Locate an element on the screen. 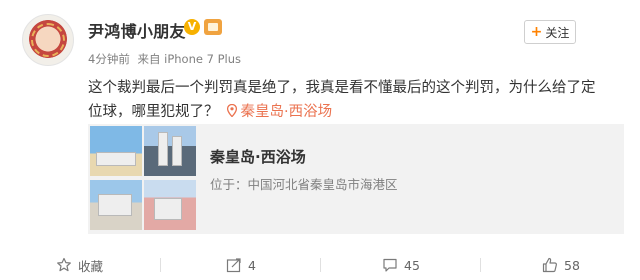 The width and height of the screenshot is (640, 280). comment-button: 45 is located at coordinates (401, 265).